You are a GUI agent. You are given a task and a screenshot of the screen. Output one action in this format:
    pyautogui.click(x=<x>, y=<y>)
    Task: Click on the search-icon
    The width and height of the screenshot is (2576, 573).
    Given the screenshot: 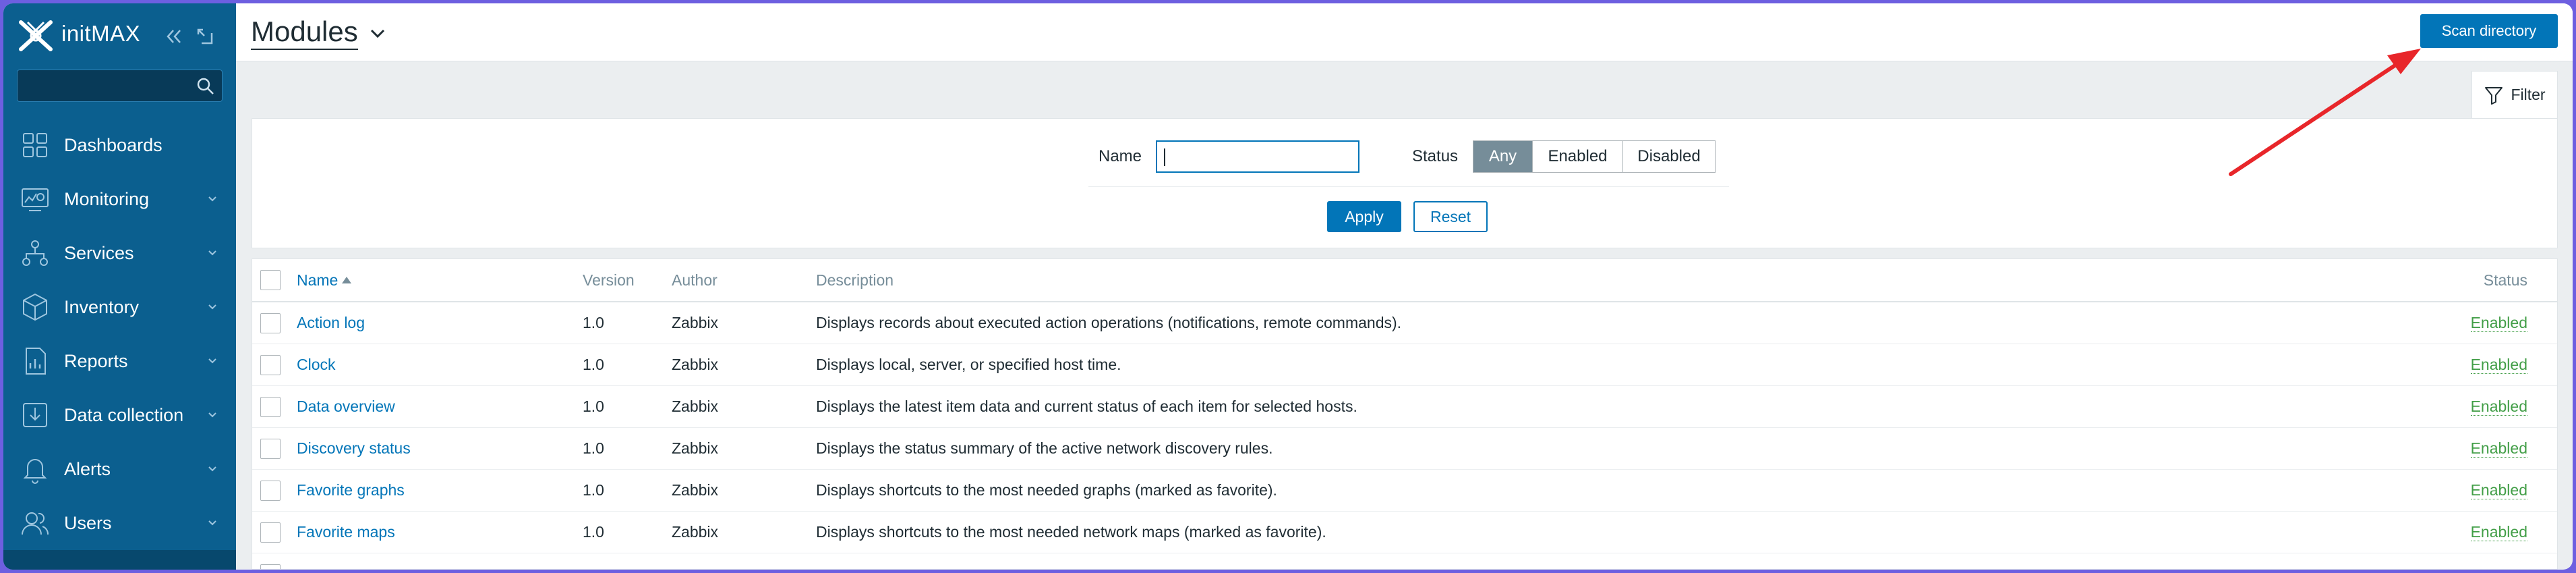 What is the action you would take?
    pyautogui.click(x=206, y=87)
    